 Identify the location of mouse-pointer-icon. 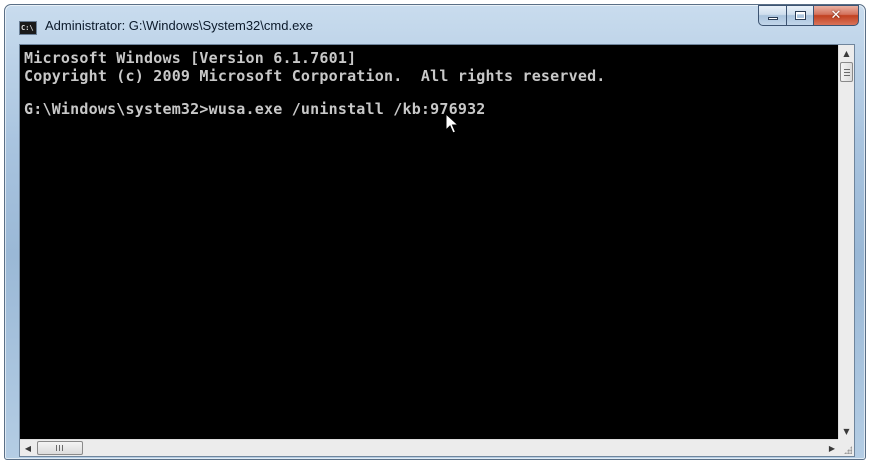
(452, 123).